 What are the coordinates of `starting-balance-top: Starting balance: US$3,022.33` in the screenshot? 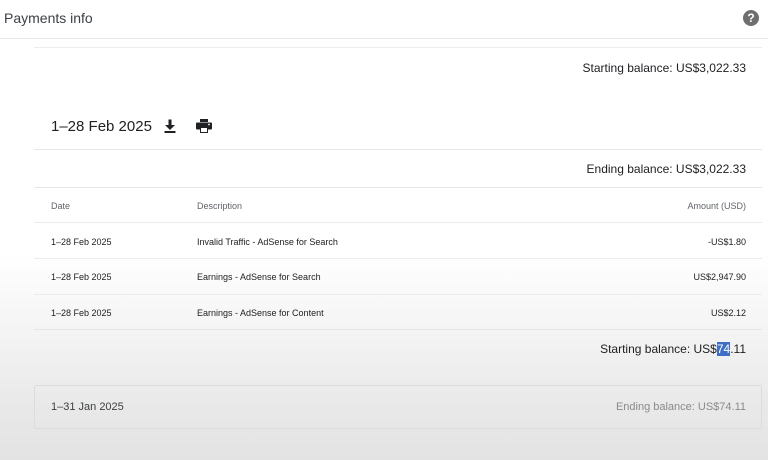 It's located at (664, 68).